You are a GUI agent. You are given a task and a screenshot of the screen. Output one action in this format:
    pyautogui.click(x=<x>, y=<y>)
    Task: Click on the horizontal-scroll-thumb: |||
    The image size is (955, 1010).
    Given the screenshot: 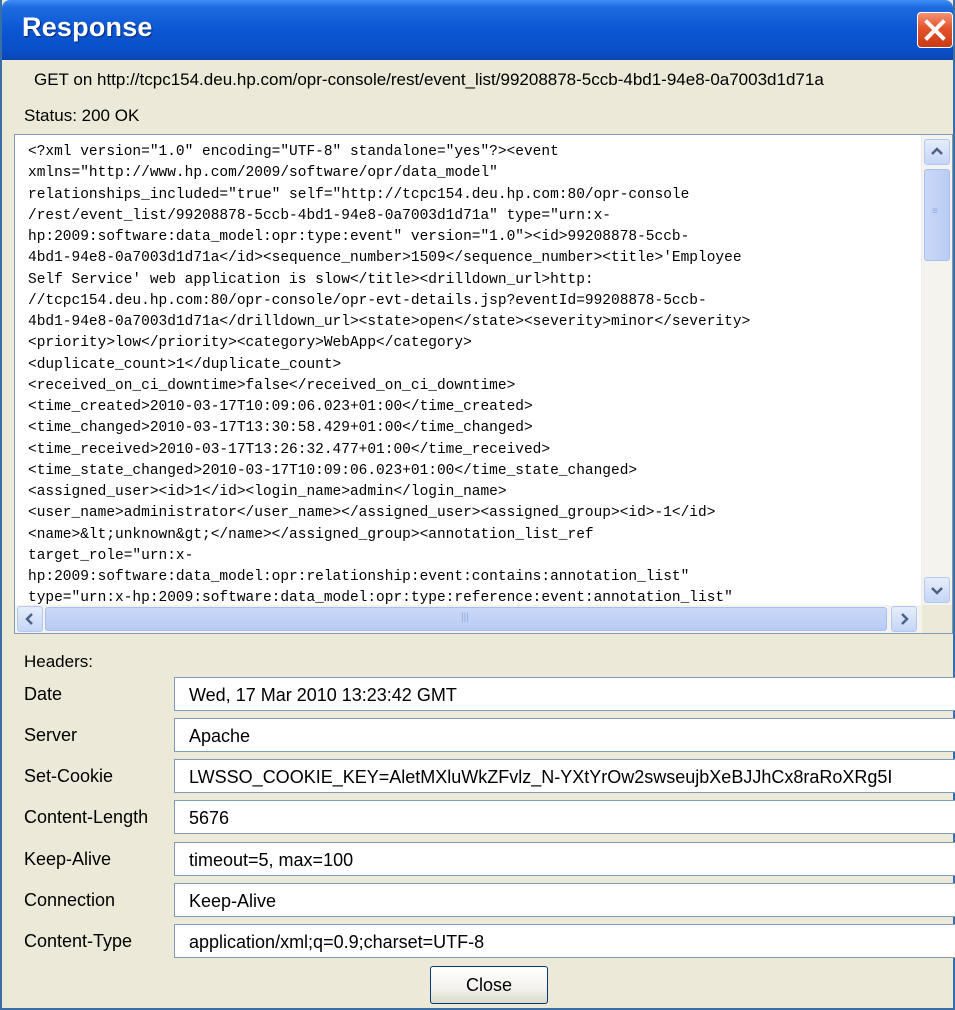 What is the action you would take?
    pyautogui.click(x=466, y=619)
    